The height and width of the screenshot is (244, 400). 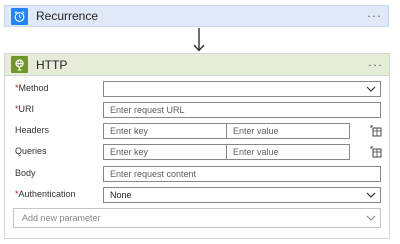 I want to click on recurrence-title: Recurrence, so click(x=67, y=16).